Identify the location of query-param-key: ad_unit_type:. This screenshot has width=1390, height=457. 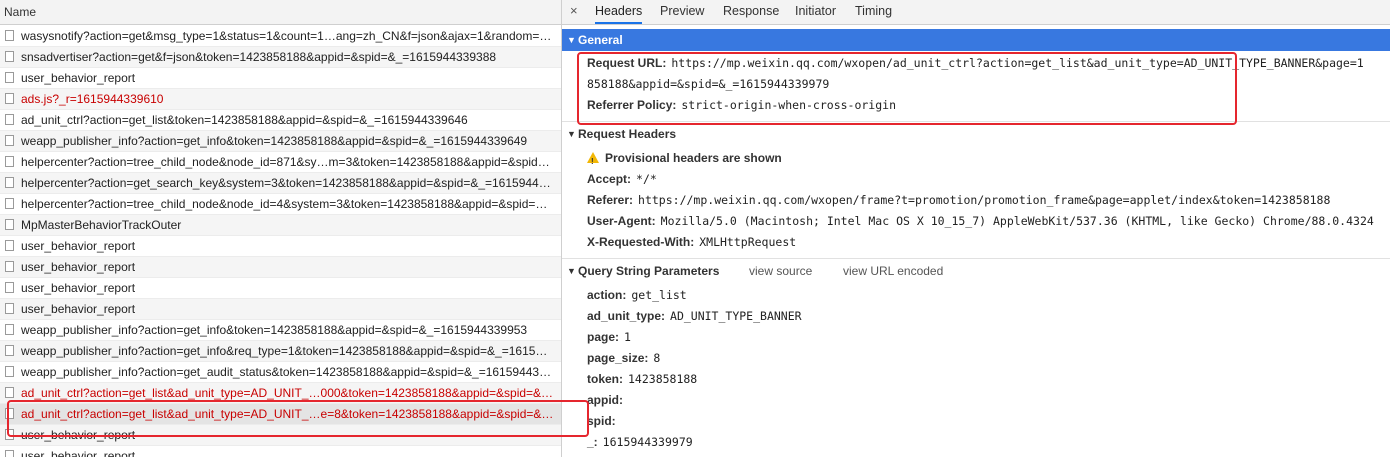
(626, 316).